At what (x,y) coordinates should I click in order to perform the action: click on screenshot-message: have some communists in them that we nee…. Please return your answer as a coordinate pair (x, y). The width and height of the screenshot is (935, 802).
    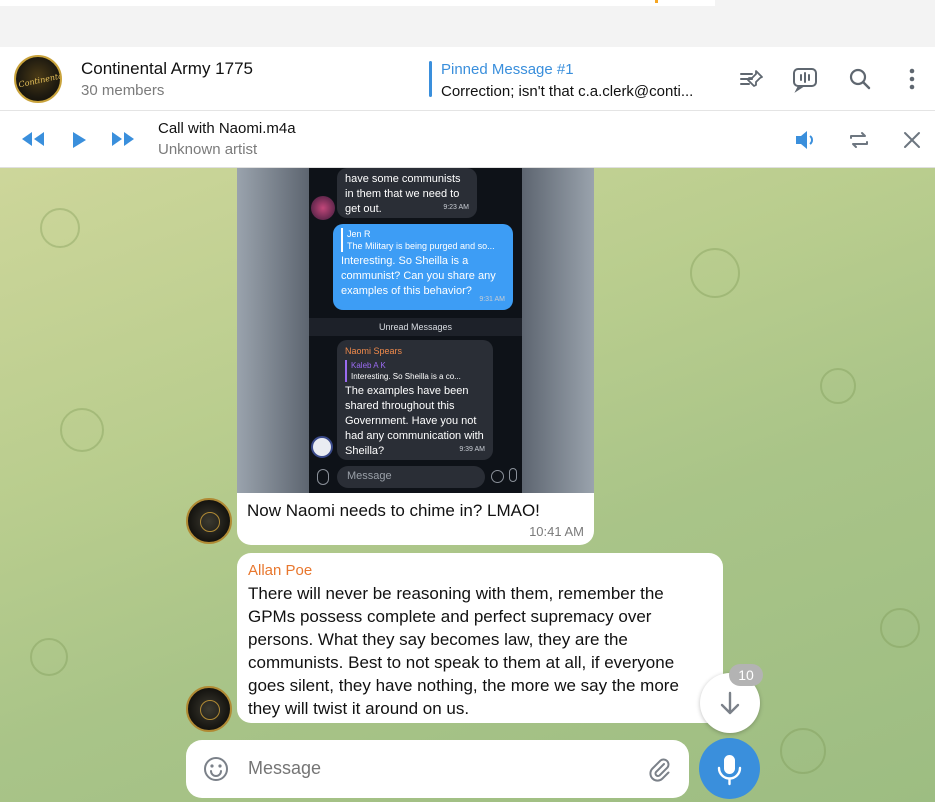
    Looking at the image, I should click on (407, 193).